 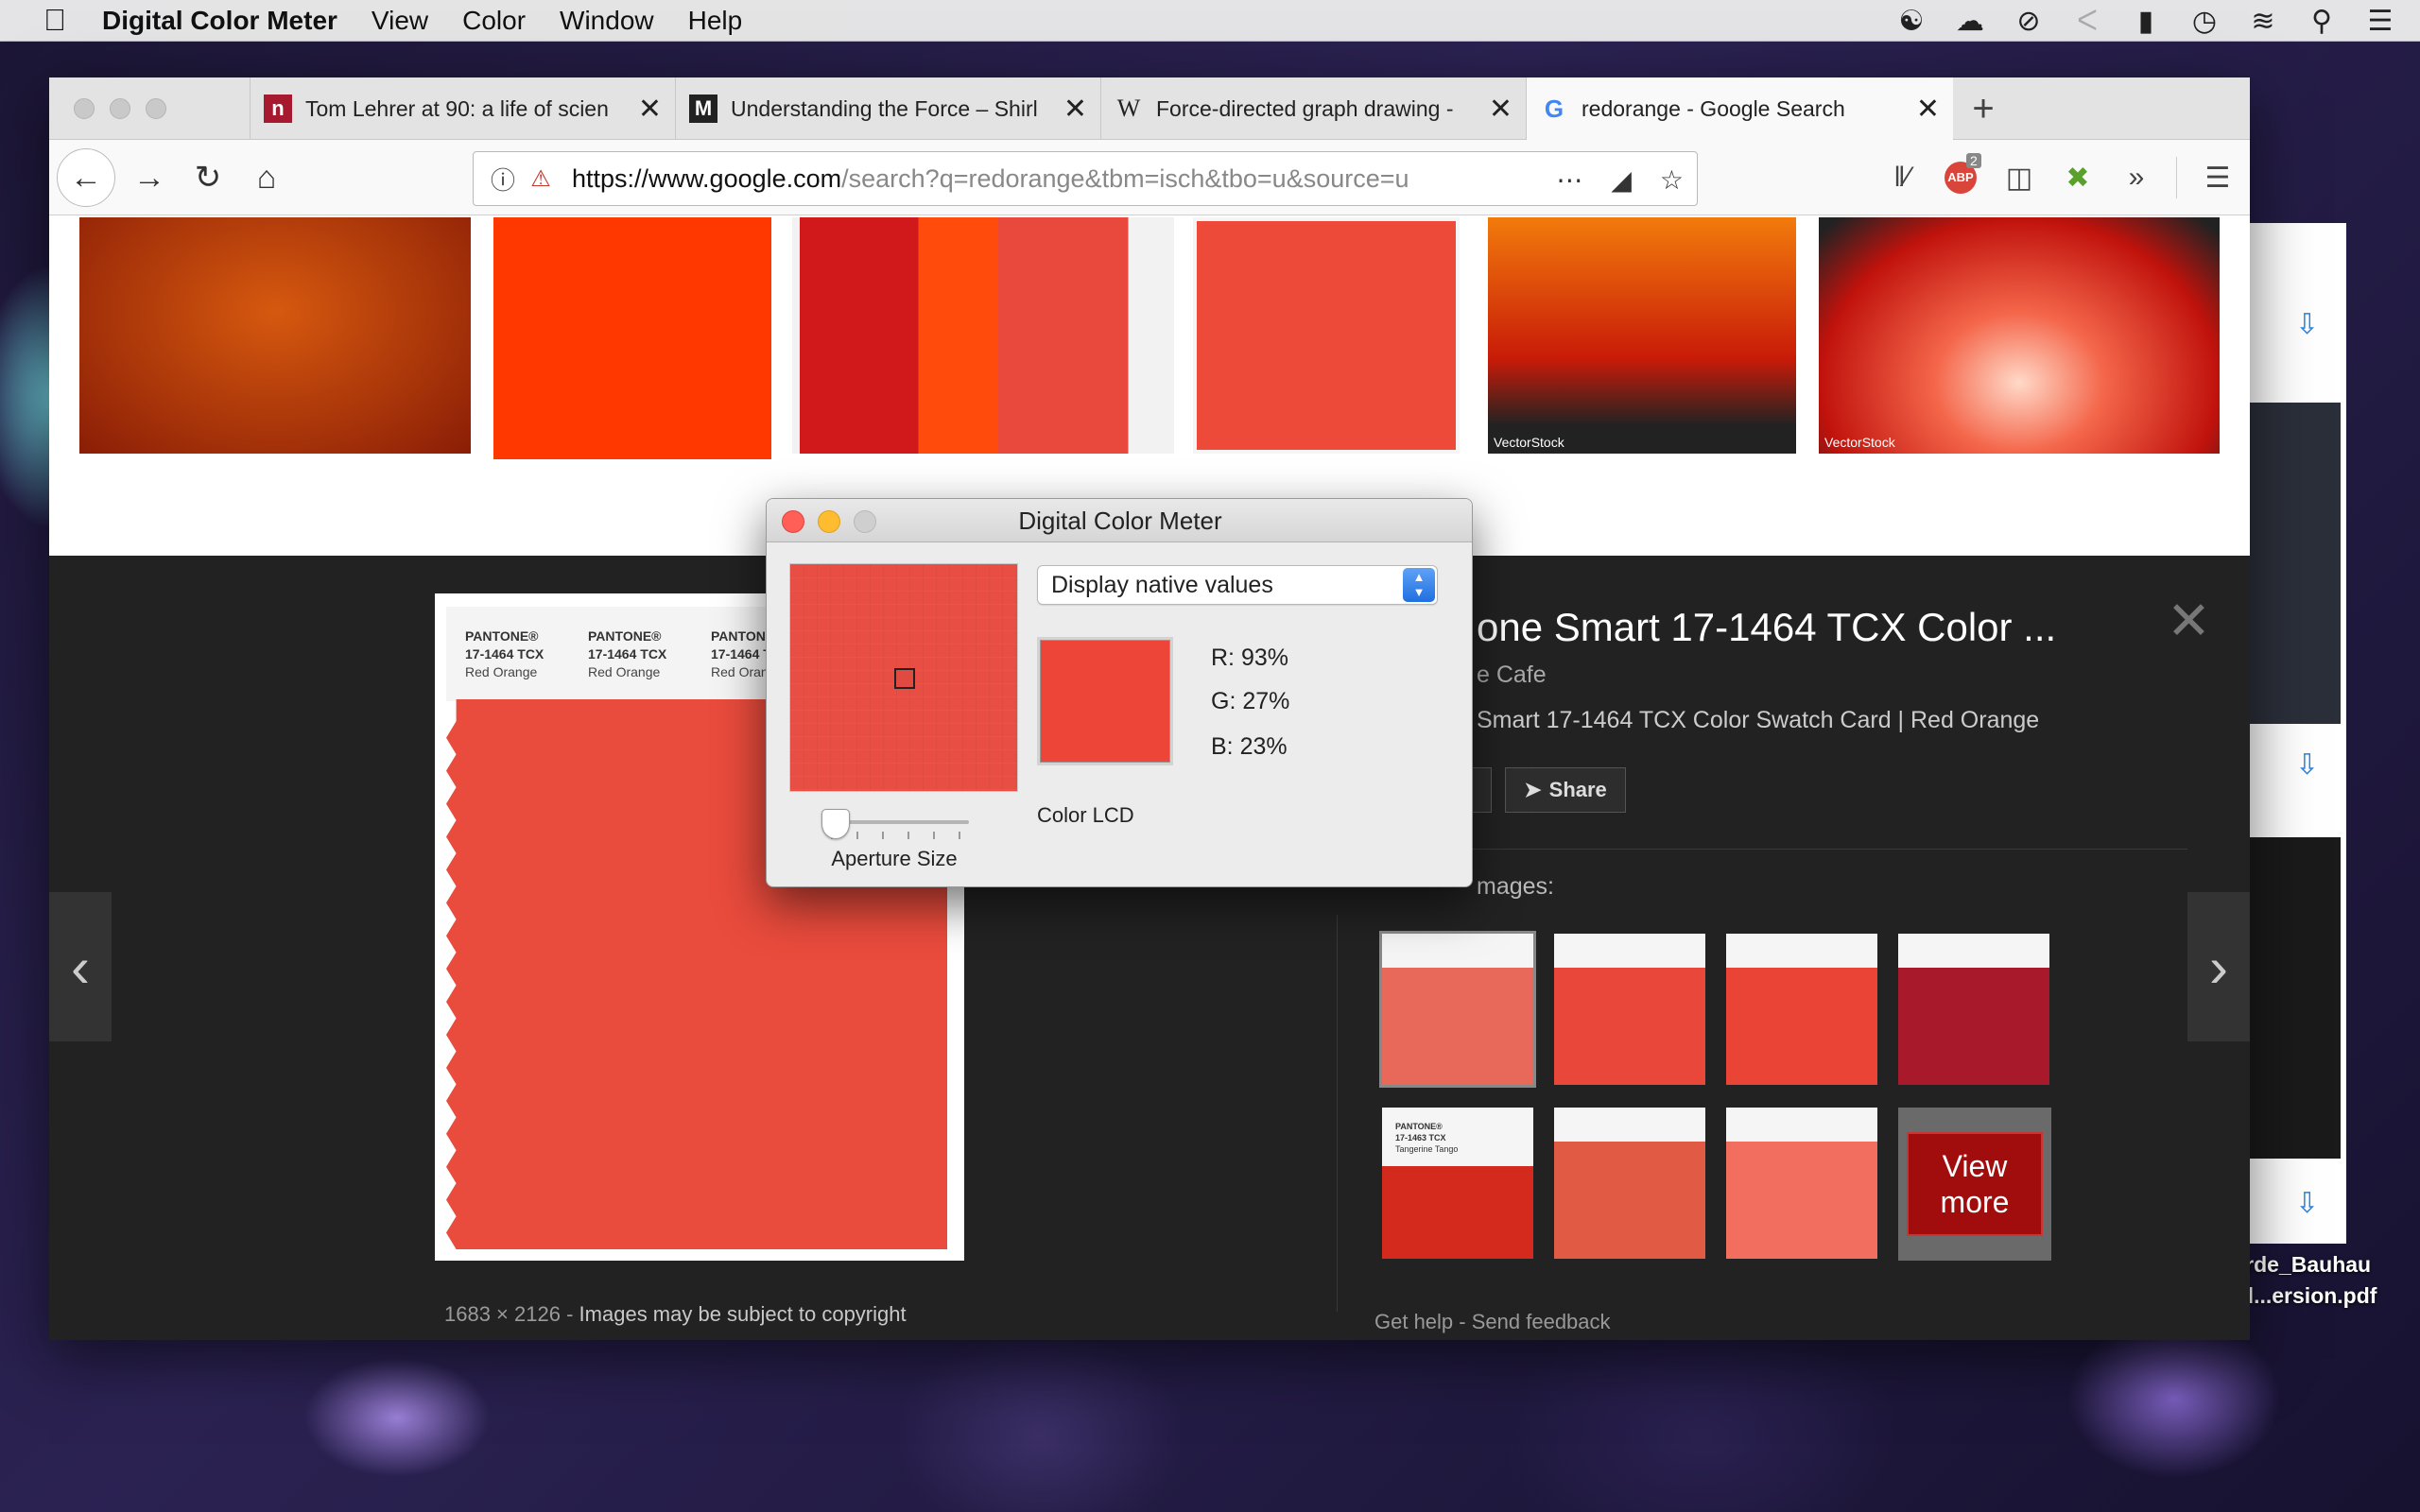 I want to click on bluetooth-icon: ᐸ, so click(x=2087, y=21).